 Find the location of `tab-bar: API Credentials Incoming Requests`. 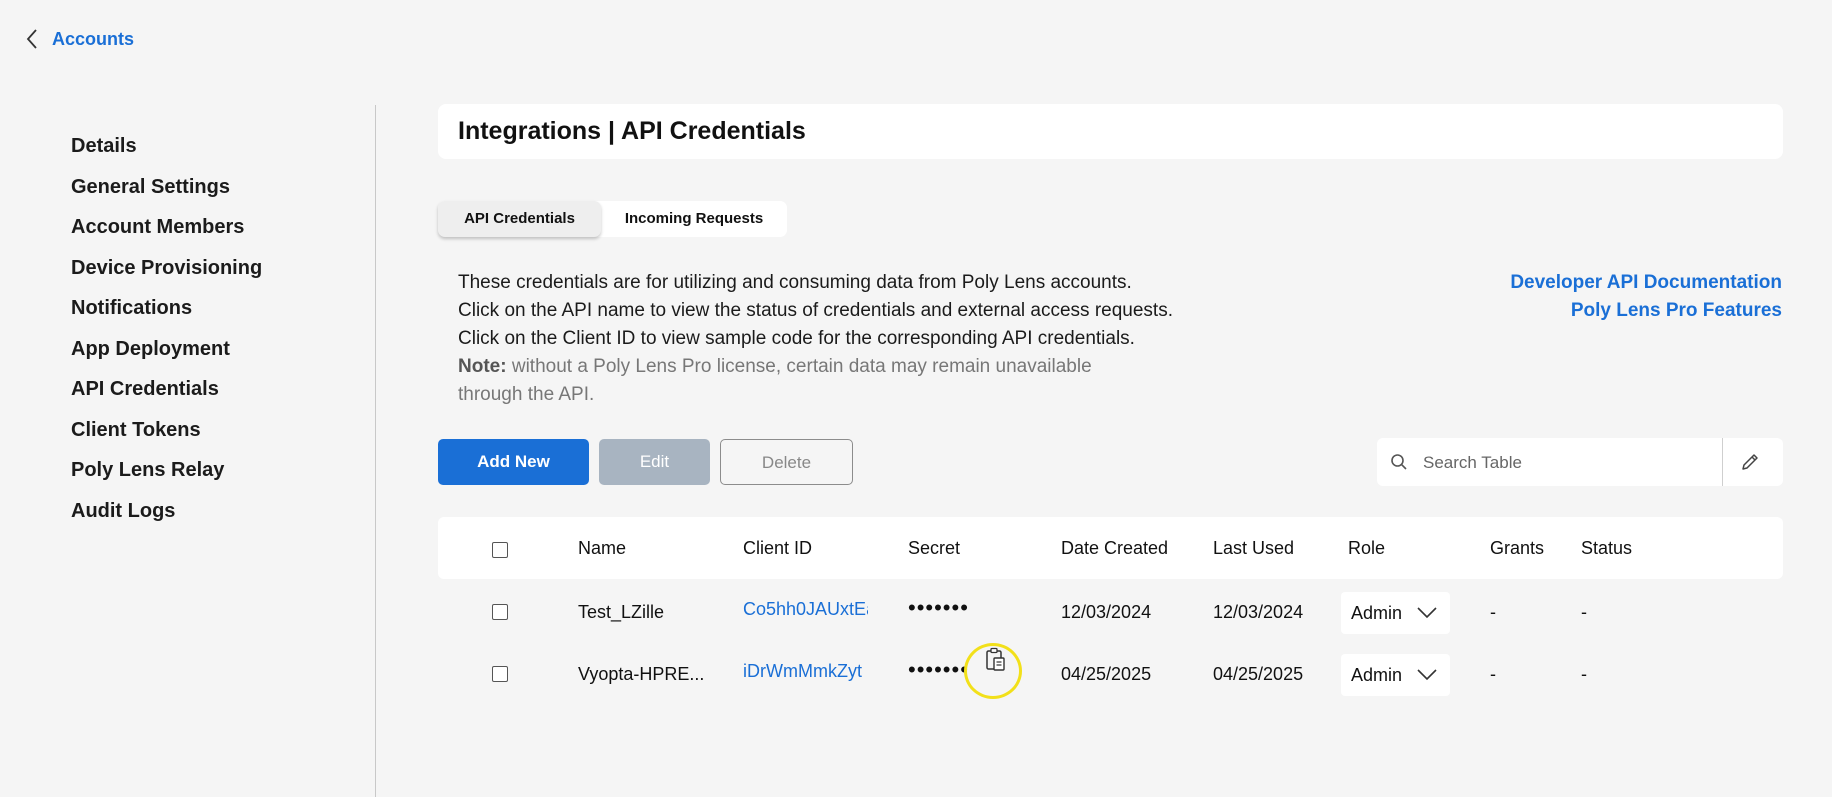

tab-bar: API Credentials Incoming Requests is located at coordinates (612, 219).